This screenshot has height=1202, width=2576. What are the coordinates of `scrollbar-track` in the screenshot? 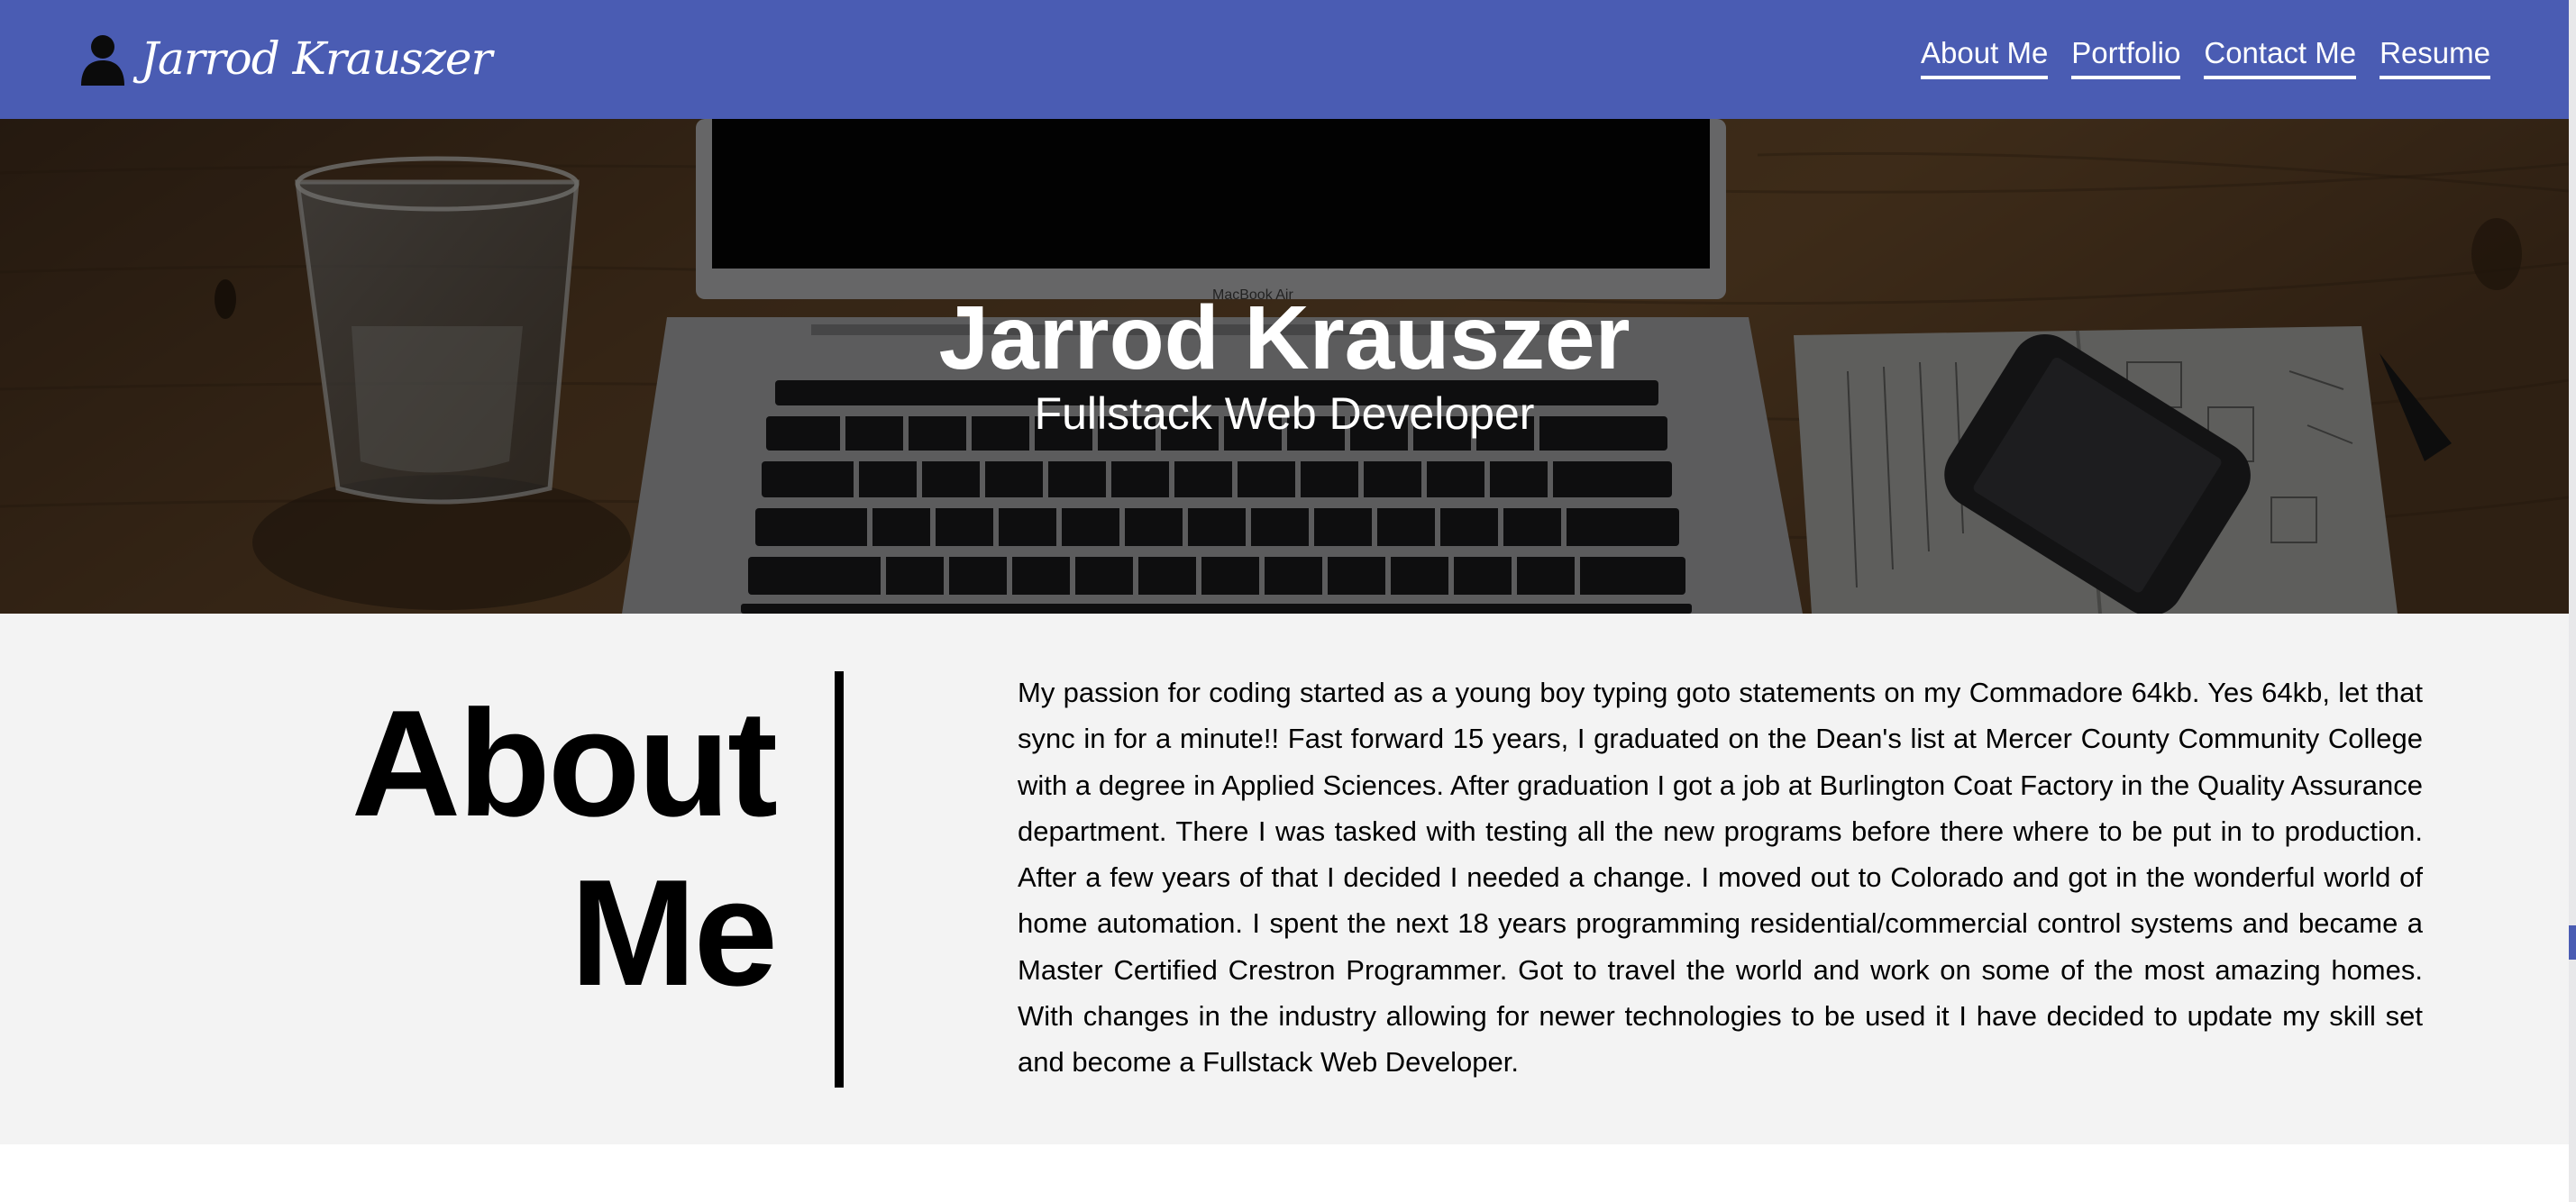 It's located at (2572, 601).